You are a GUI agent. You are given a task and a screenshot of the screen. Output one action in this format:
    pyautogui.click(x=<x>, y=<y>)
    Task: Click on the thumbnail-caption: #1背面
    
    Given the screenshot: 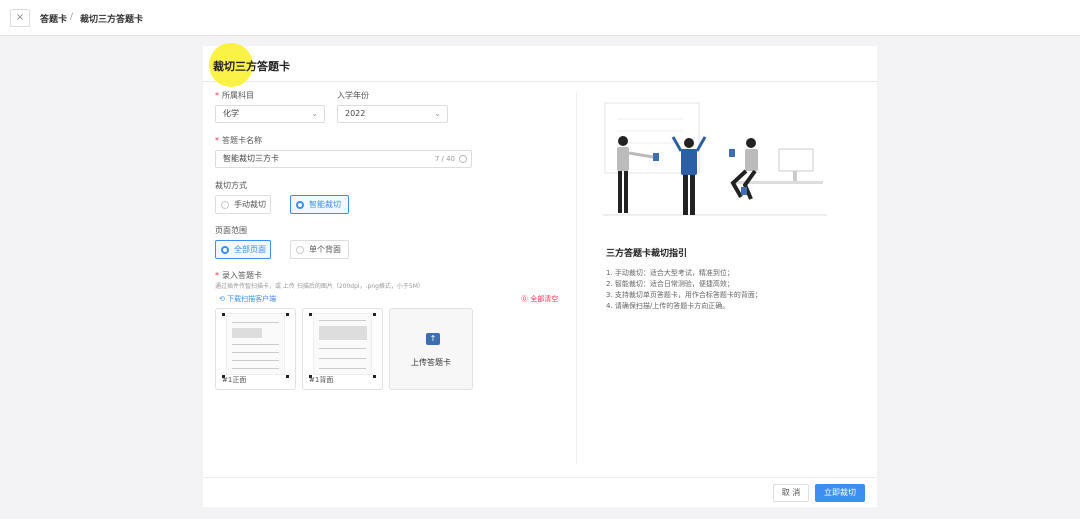 What is the action you would take?
    pyautogui.click(x=321, y=380)
    